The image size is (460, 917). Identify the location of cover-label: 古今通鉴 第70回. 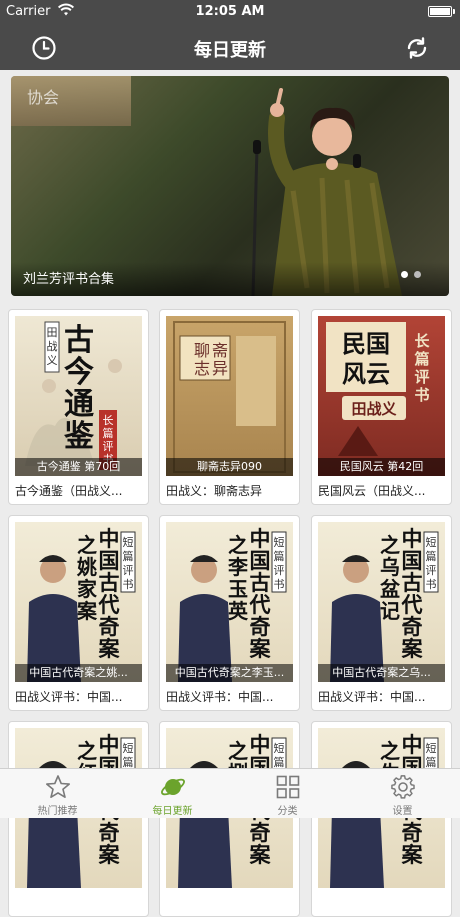
(78, 467).